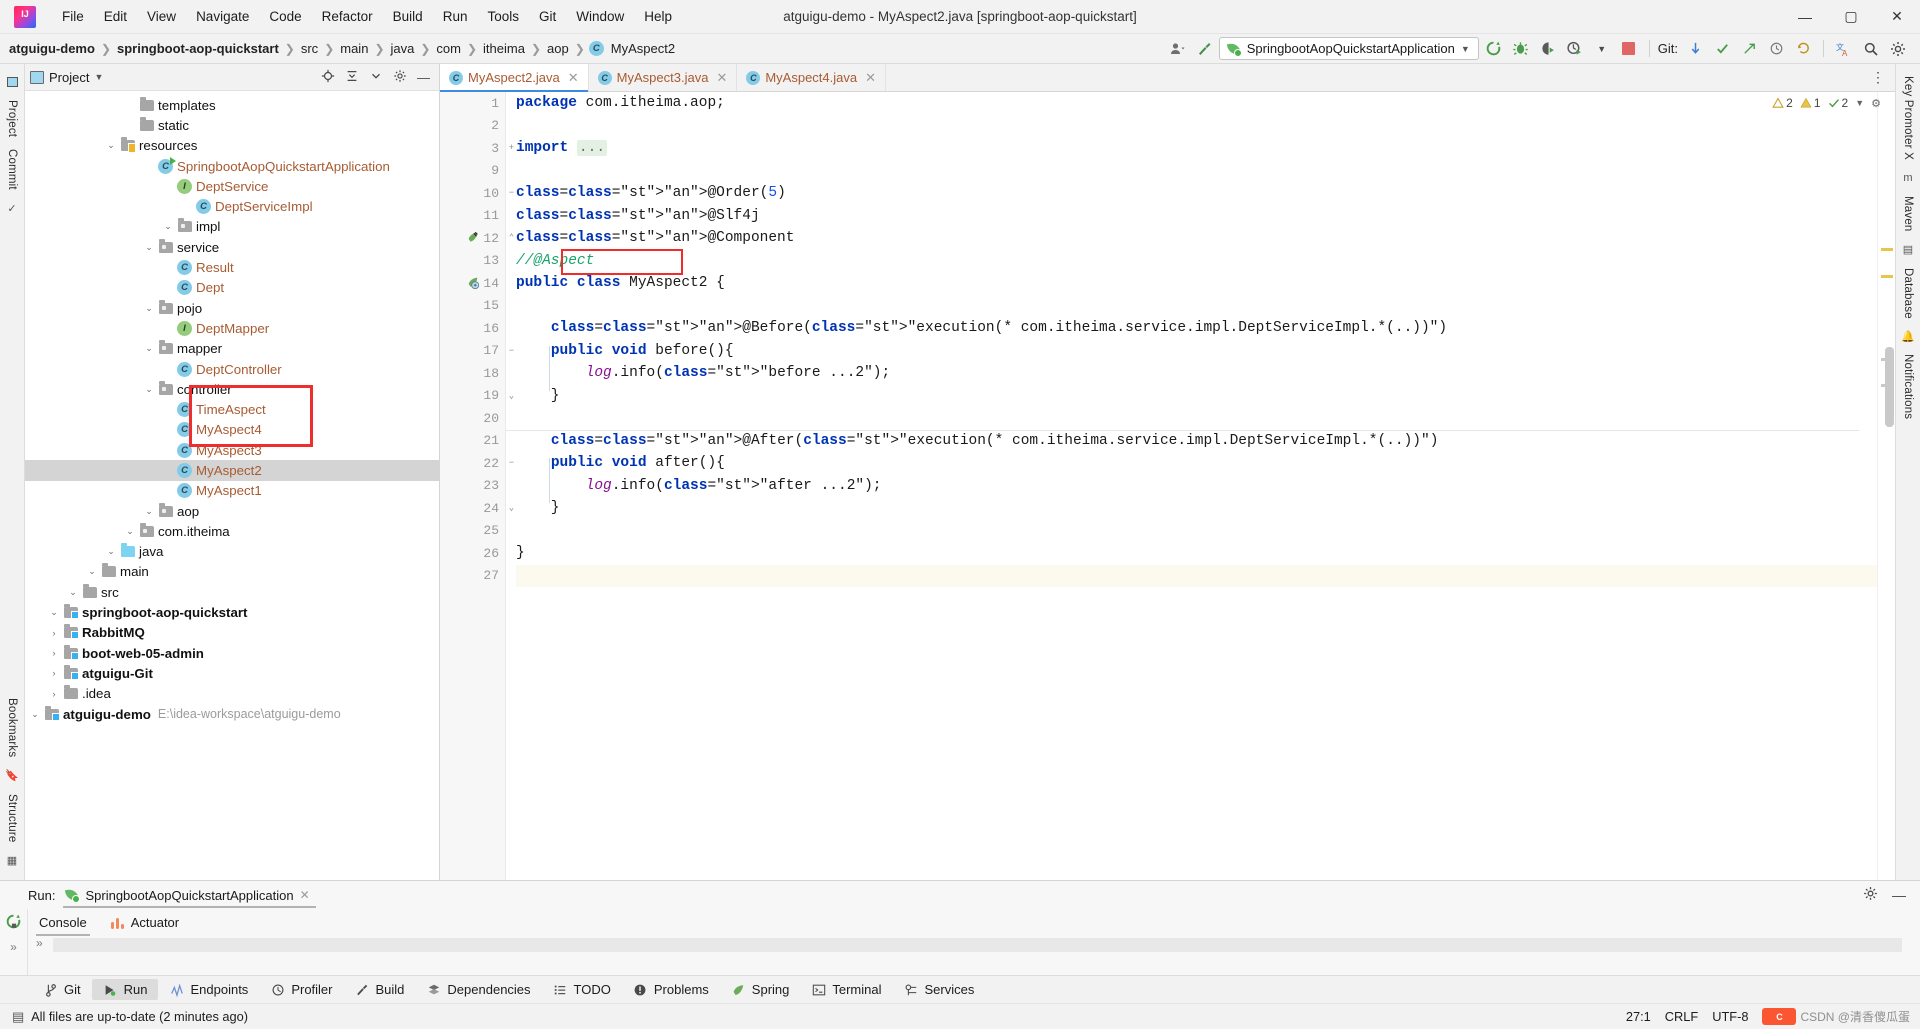 This screenshot has height=1029, width=1920. I want to click on bottom-tool-endpoints: Endpoints, so click(208, 989).